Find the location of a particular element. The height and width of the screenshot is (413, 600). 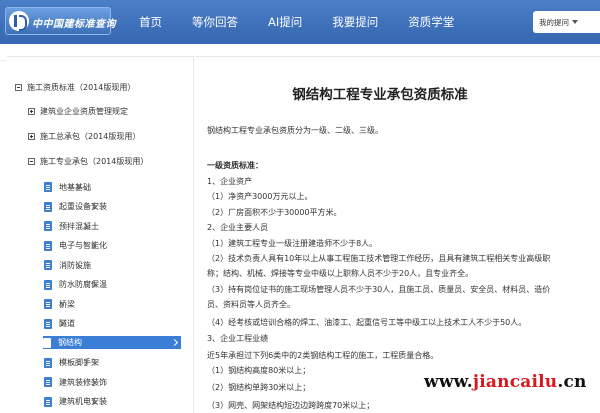

sidebar-item-label: 模板脚手架 is located at coordinates (79, 362).